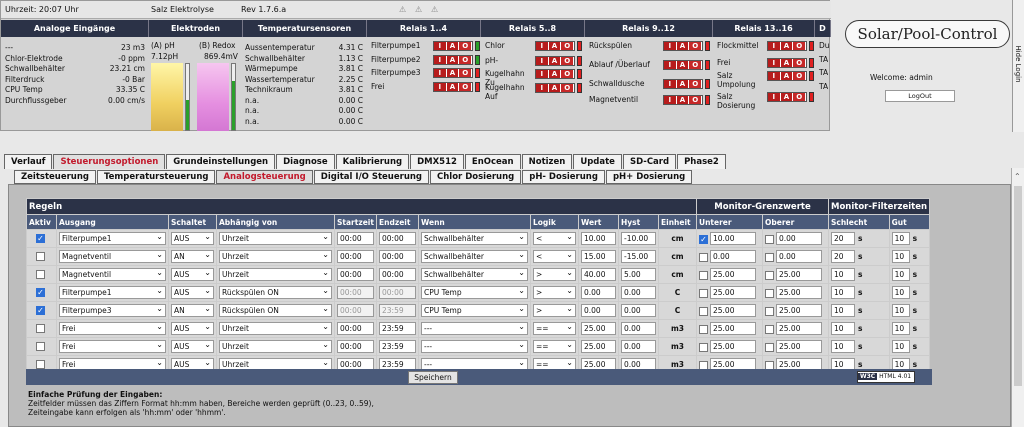 This screenshot has width=1024, height=427. What do you see at coordinates (597, 161) in the screenshot?
I see `tab-update: Update` at bounding box center [597, 161].